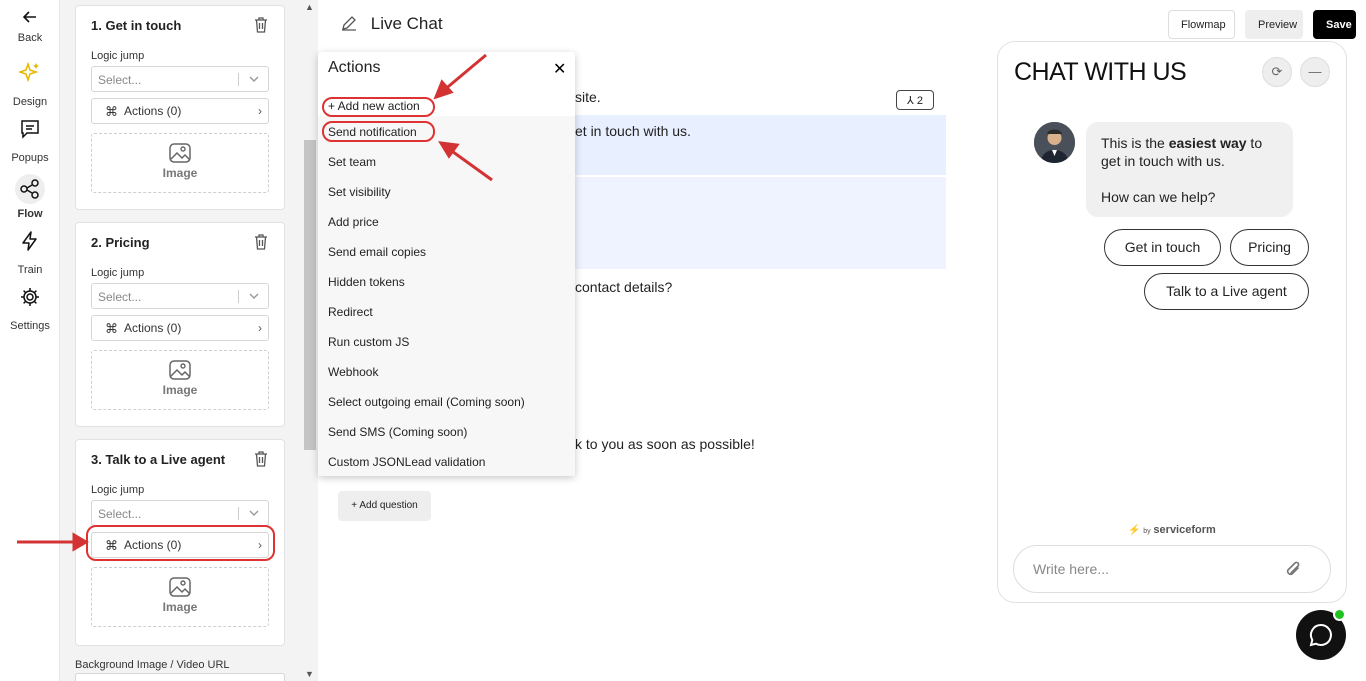 The width and height of the screenshot is (1366, 681). Describe the element at coordinates (180, 173) in the screenshot. I see `image-label: Image` at that location.